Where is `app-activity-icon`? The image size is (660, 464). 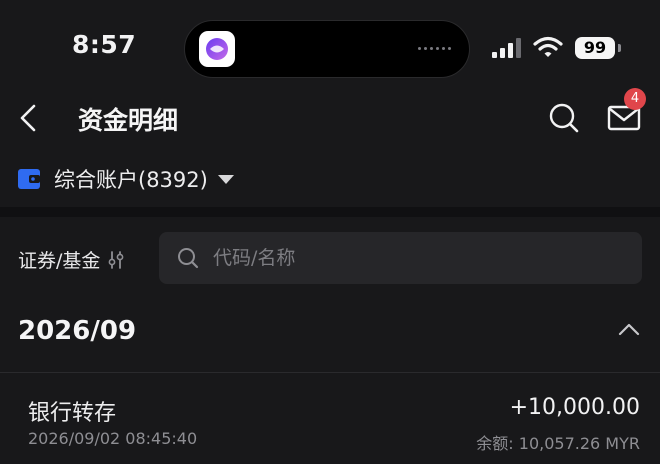 app-activity-icon is located at coordinates (217, 49).